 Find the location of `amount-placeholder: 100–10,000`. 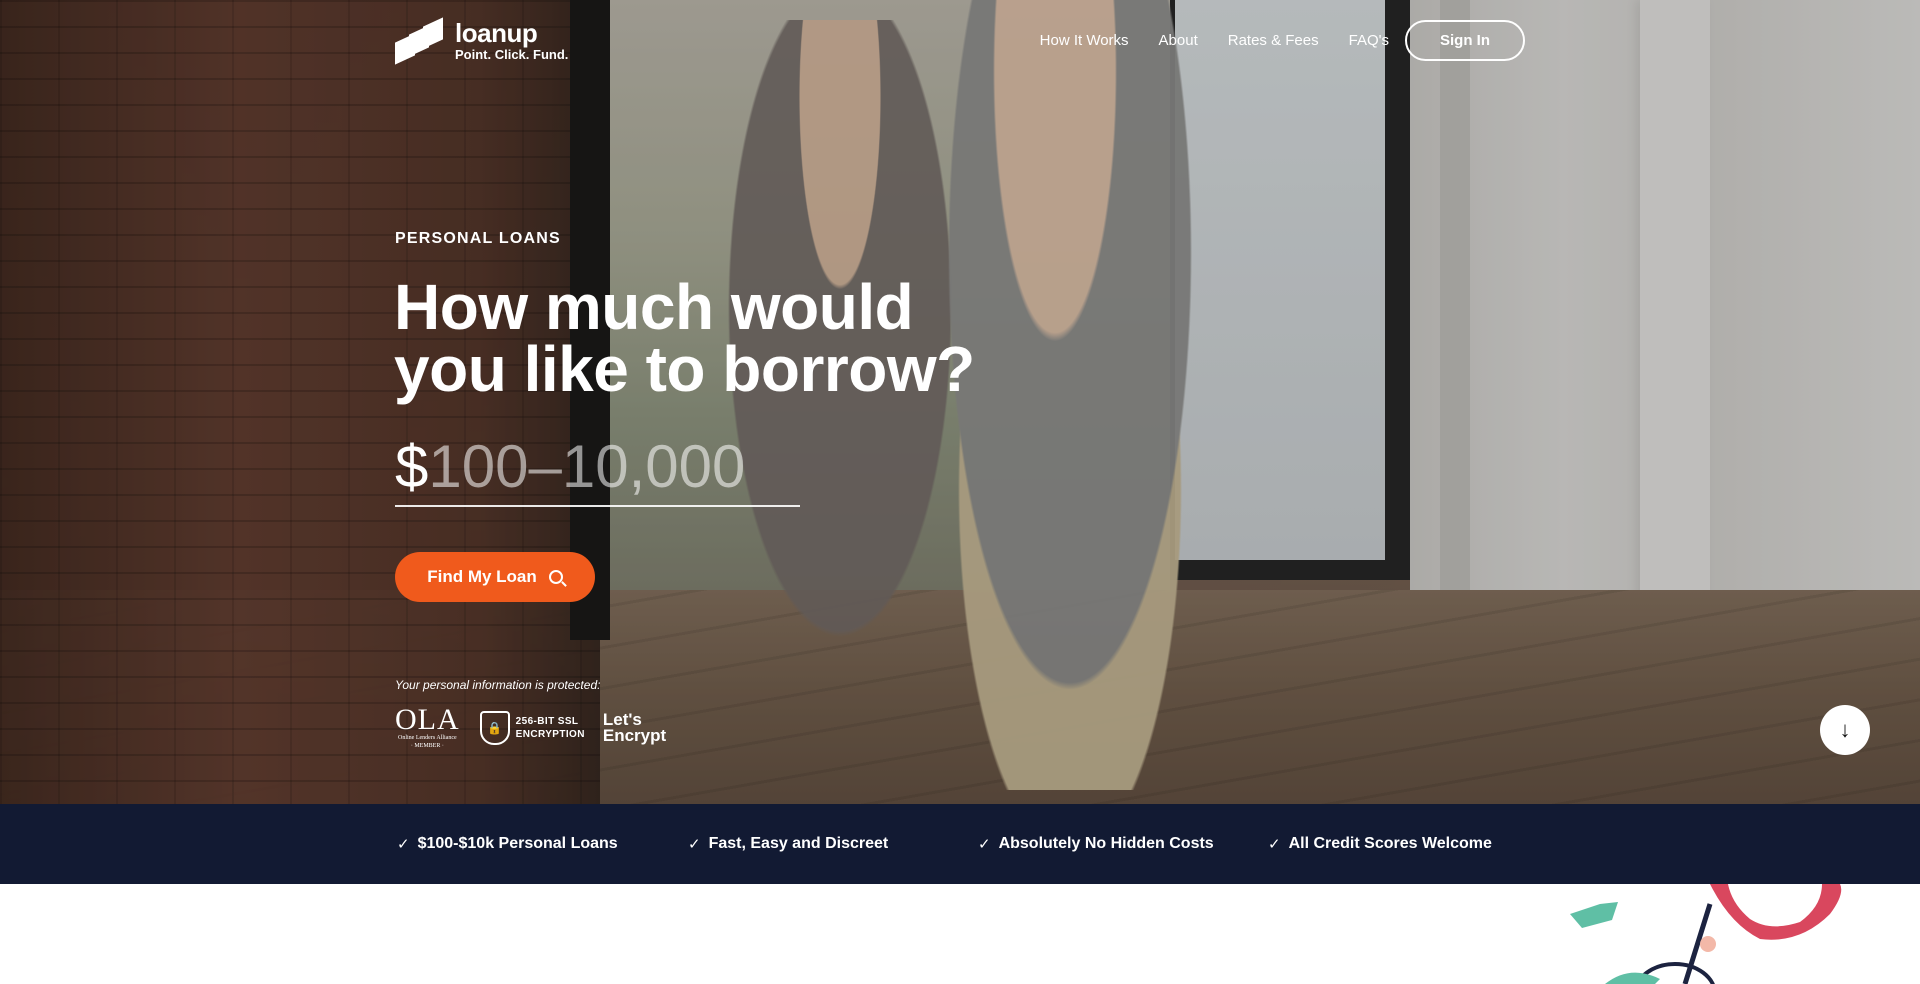

amount-placeholder: 100–10,000 is located at coordinates (587, 466).